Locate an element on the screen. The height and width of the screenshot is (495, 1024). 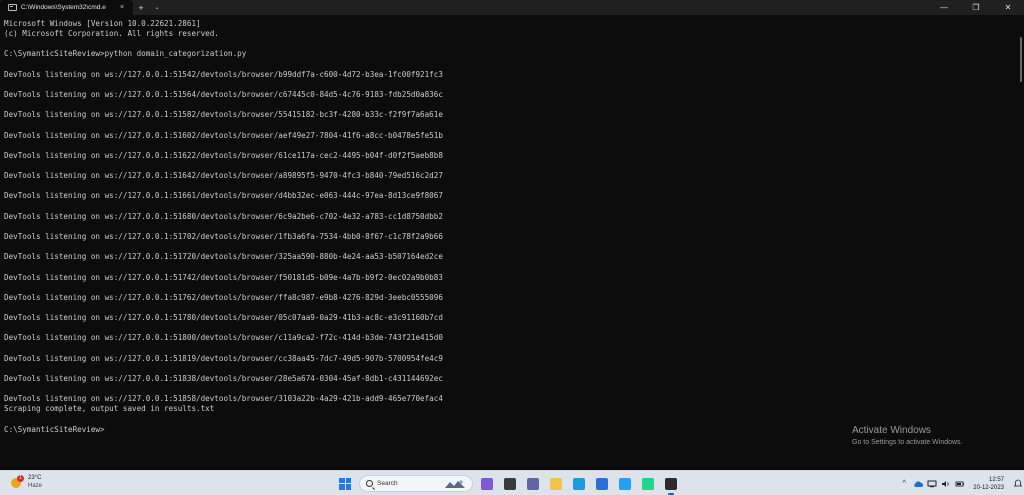
pycharm-icon is located at coordinates (648, 483).